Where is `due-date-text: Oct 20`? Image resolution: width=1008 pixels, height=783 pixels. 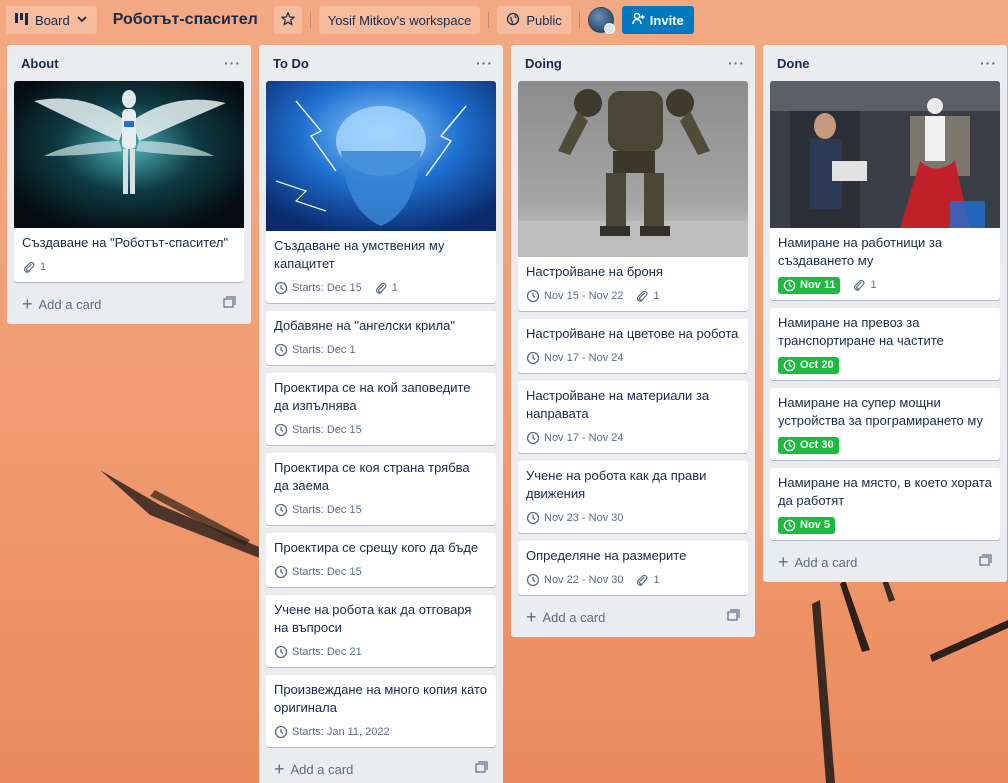 due-date-text: Oct 20 is located at coordinates (817, 365).